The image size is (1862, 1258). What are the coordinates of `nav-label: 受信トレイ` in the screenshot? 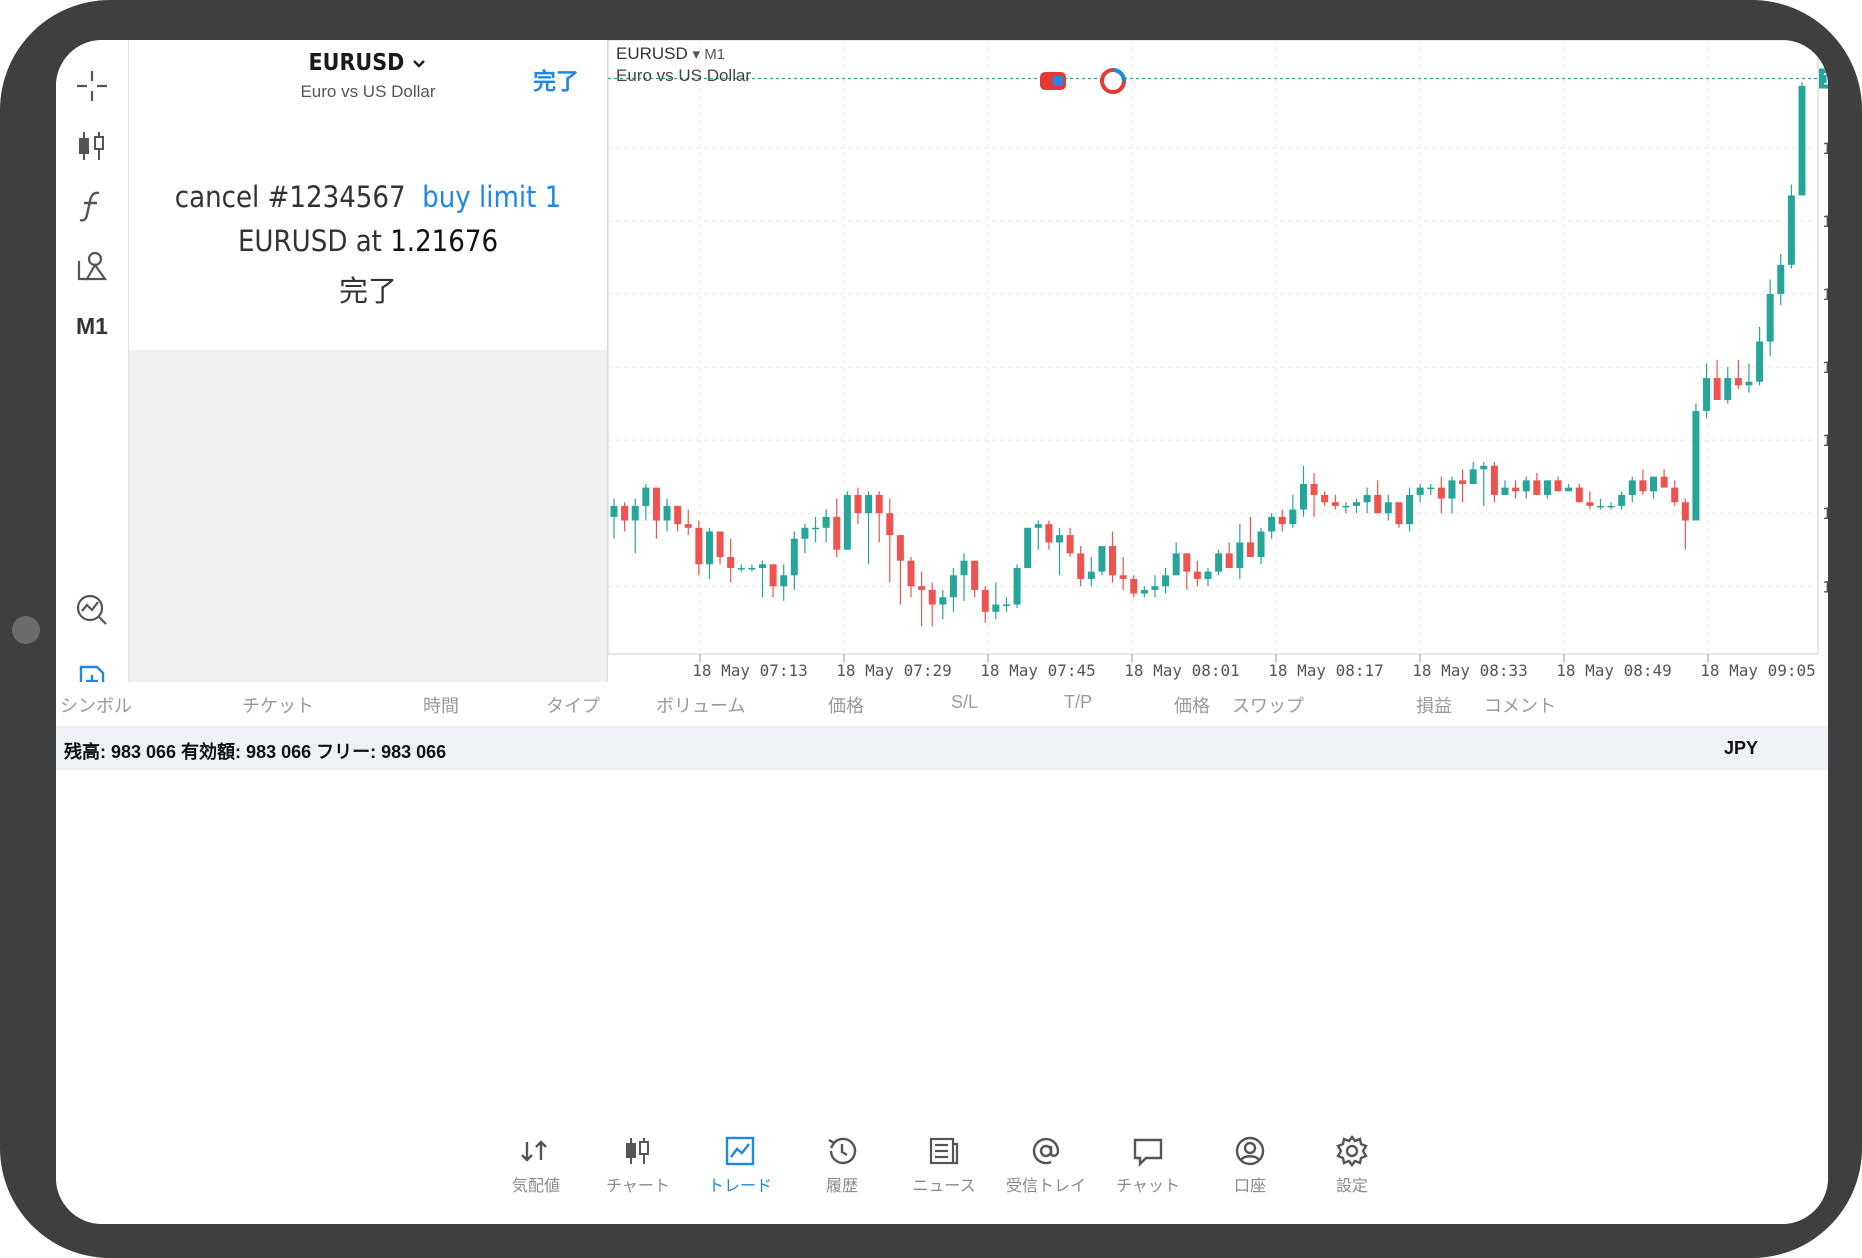 It's located at (1045, 1186).